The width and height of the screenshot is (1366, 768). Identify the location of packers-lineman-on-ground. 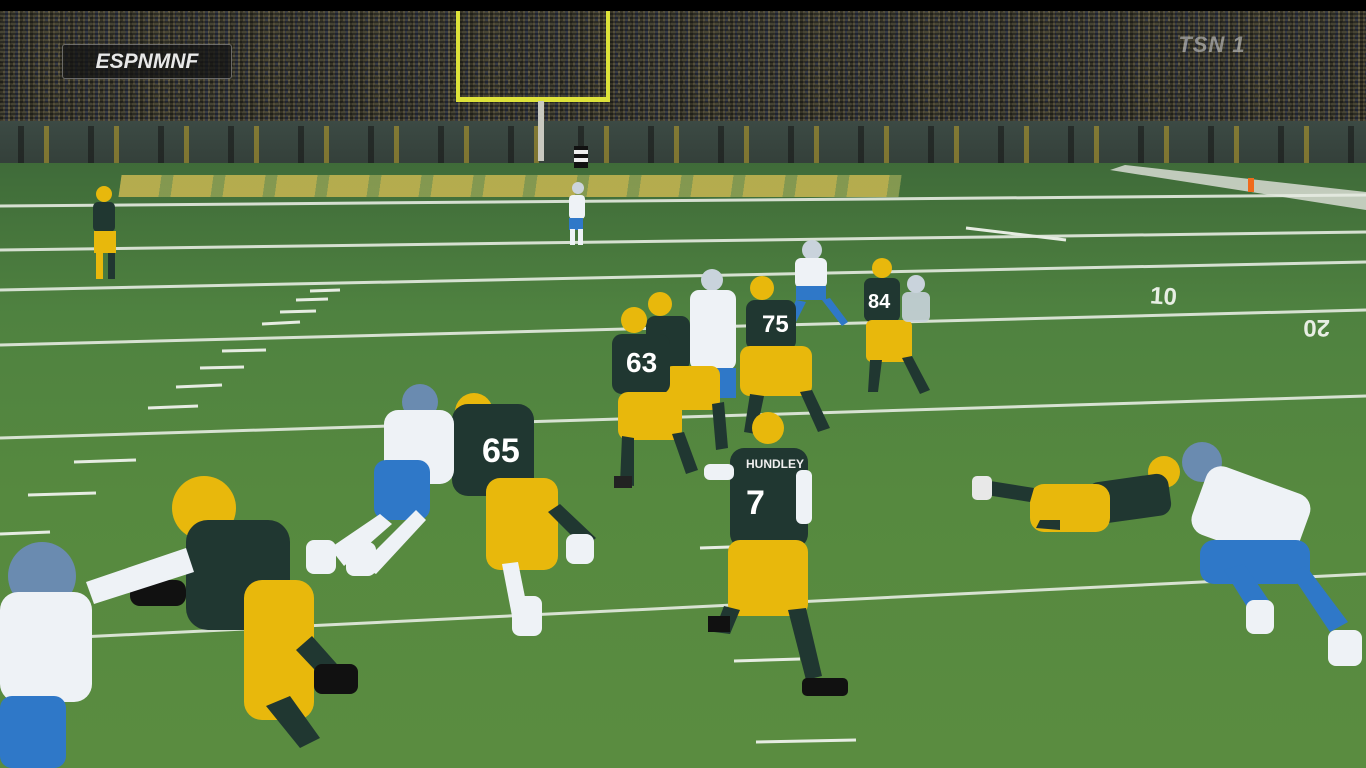
(1076, 494).